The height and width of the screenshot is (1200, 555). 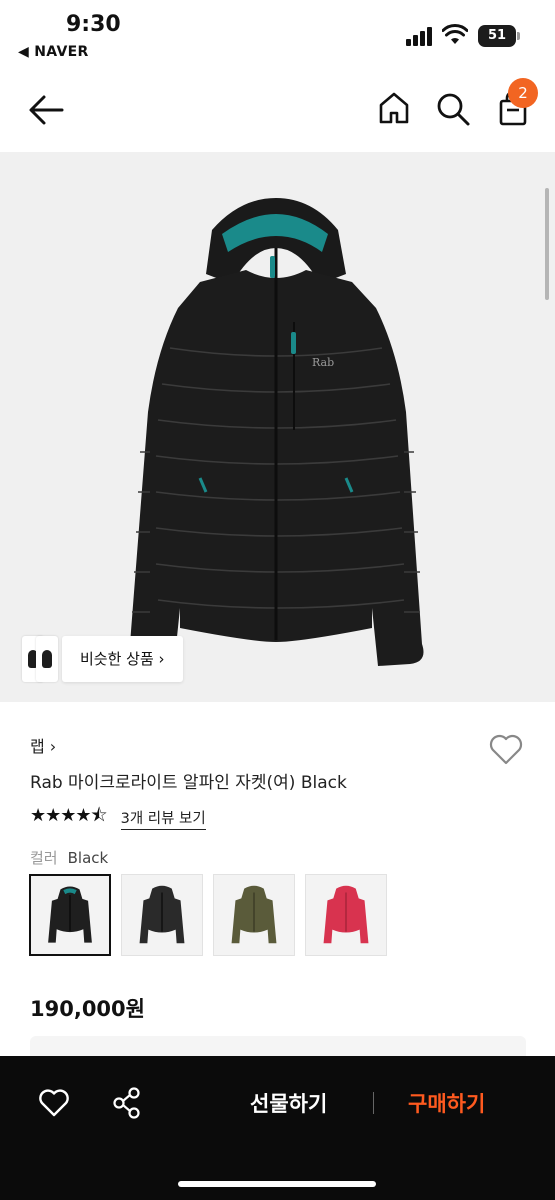 I want to click on swatch-black, so click(x=162, y=915).